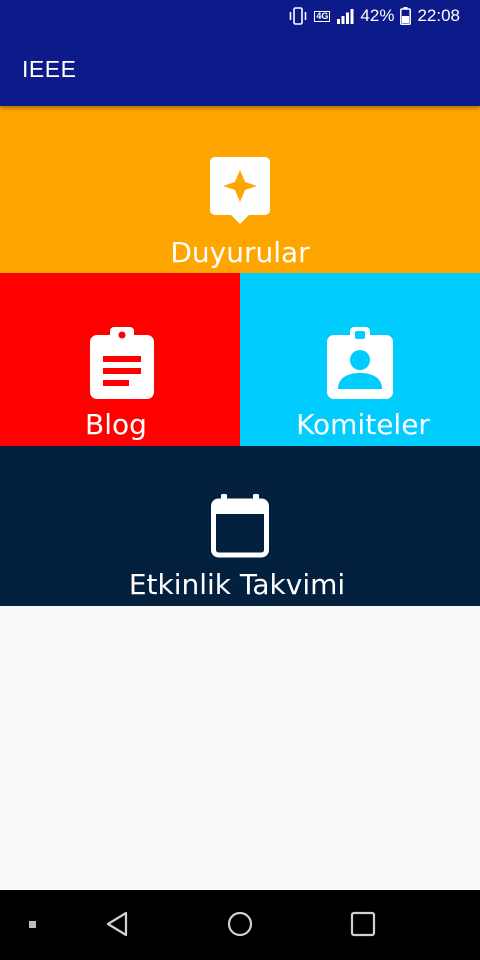 Image resolution: width=480 pixels, height=960 pixels. I want to click on back-icon, so click(117, 924).